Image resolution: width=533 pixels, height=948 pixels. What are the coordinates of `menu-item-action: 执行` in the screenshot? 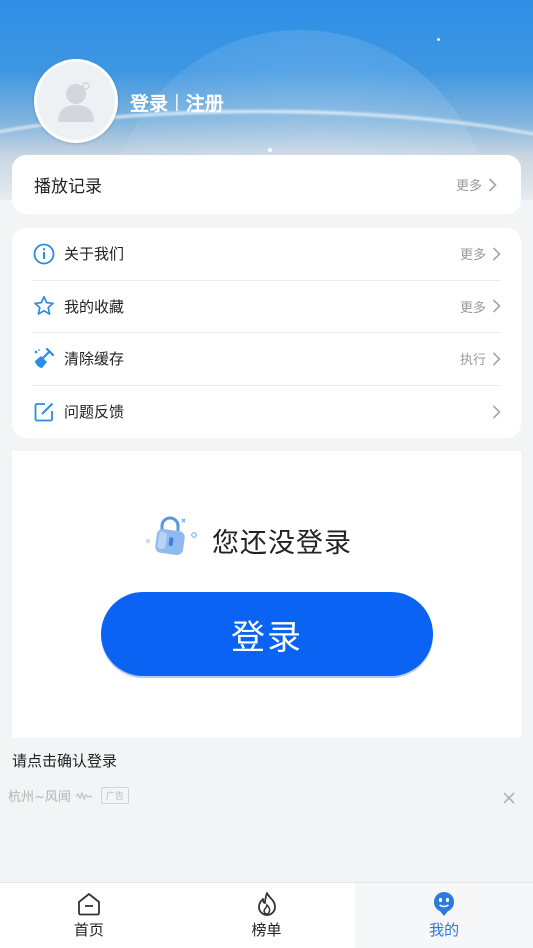 It's located at (480, 358).